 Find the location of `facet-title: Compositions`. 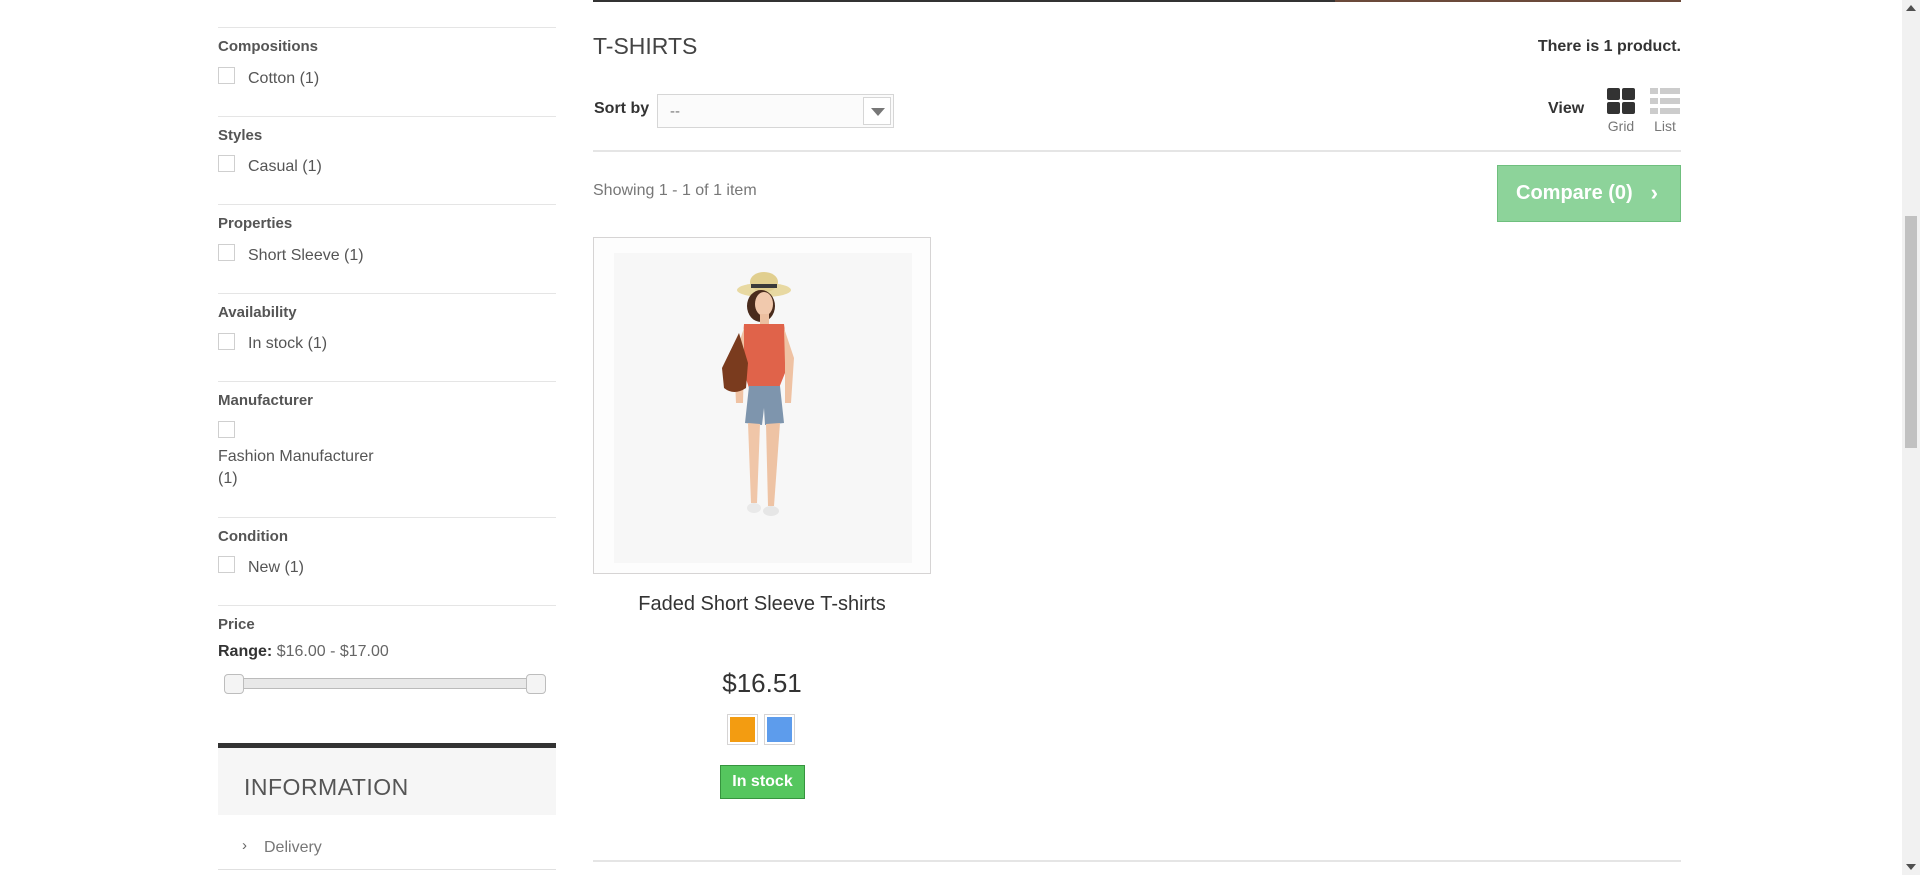

facet-title: Compositions is located at coordinates (268, 46).